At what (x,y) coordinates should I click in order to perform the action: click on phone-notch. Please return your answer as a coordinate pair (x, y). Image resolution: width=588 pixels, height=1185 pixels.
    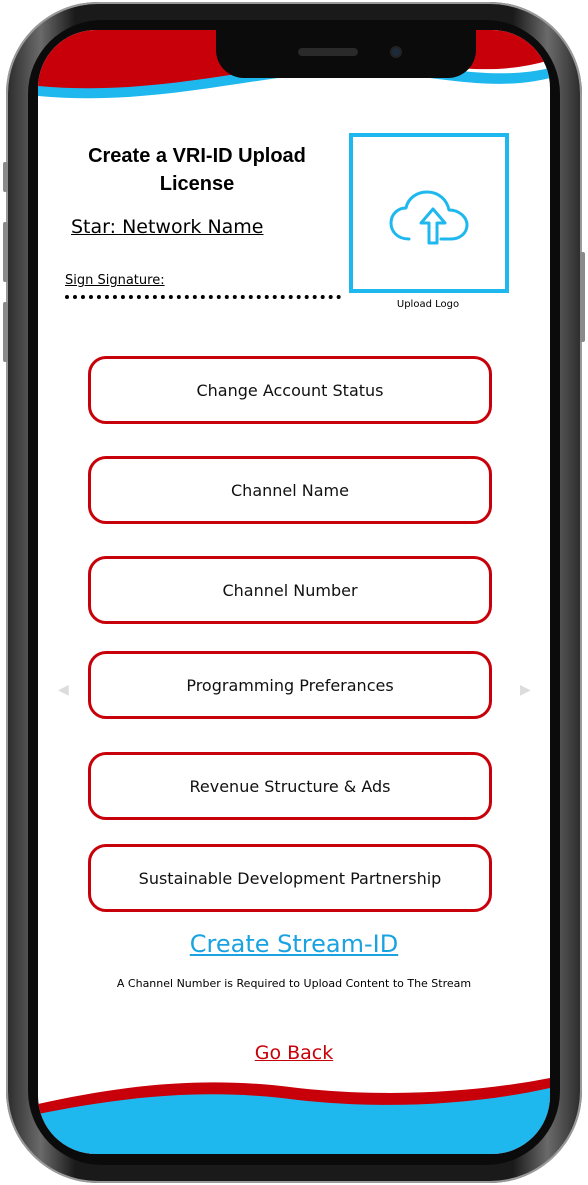
    Looking at the image, I should click on (346, 54).